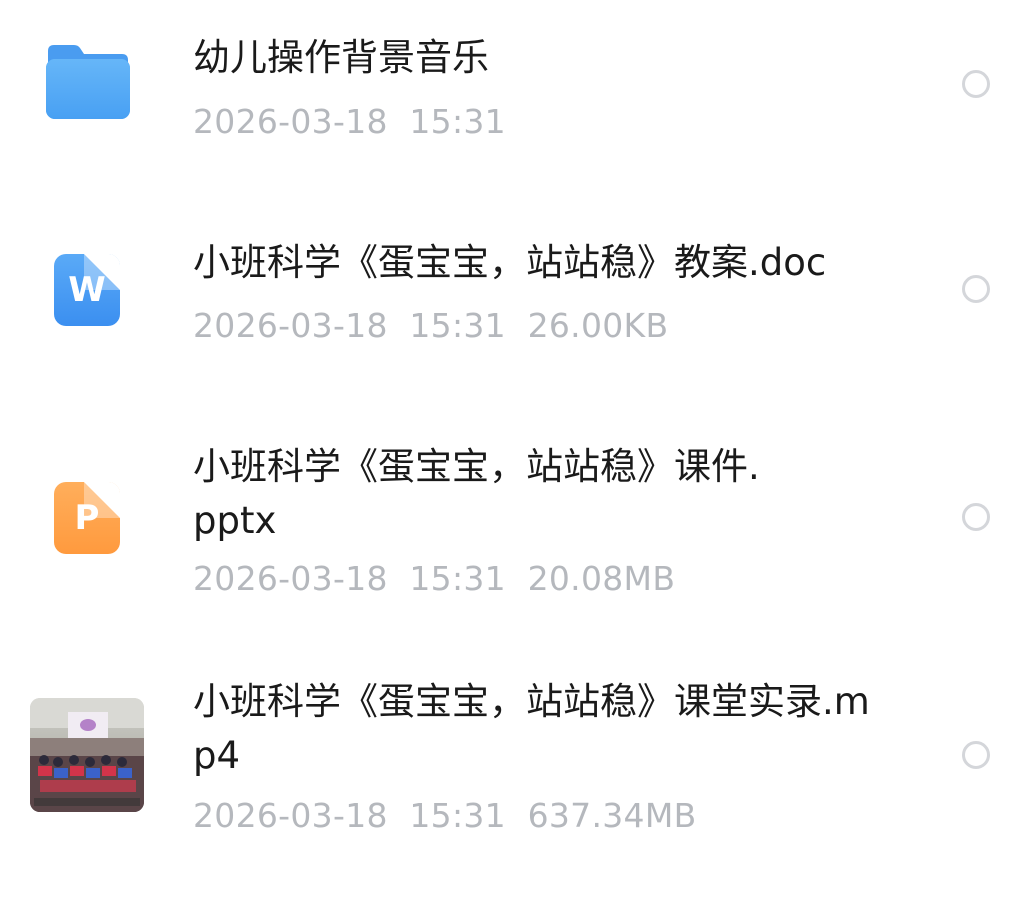  I want to click on video-thumbnail, so click(87, 755).